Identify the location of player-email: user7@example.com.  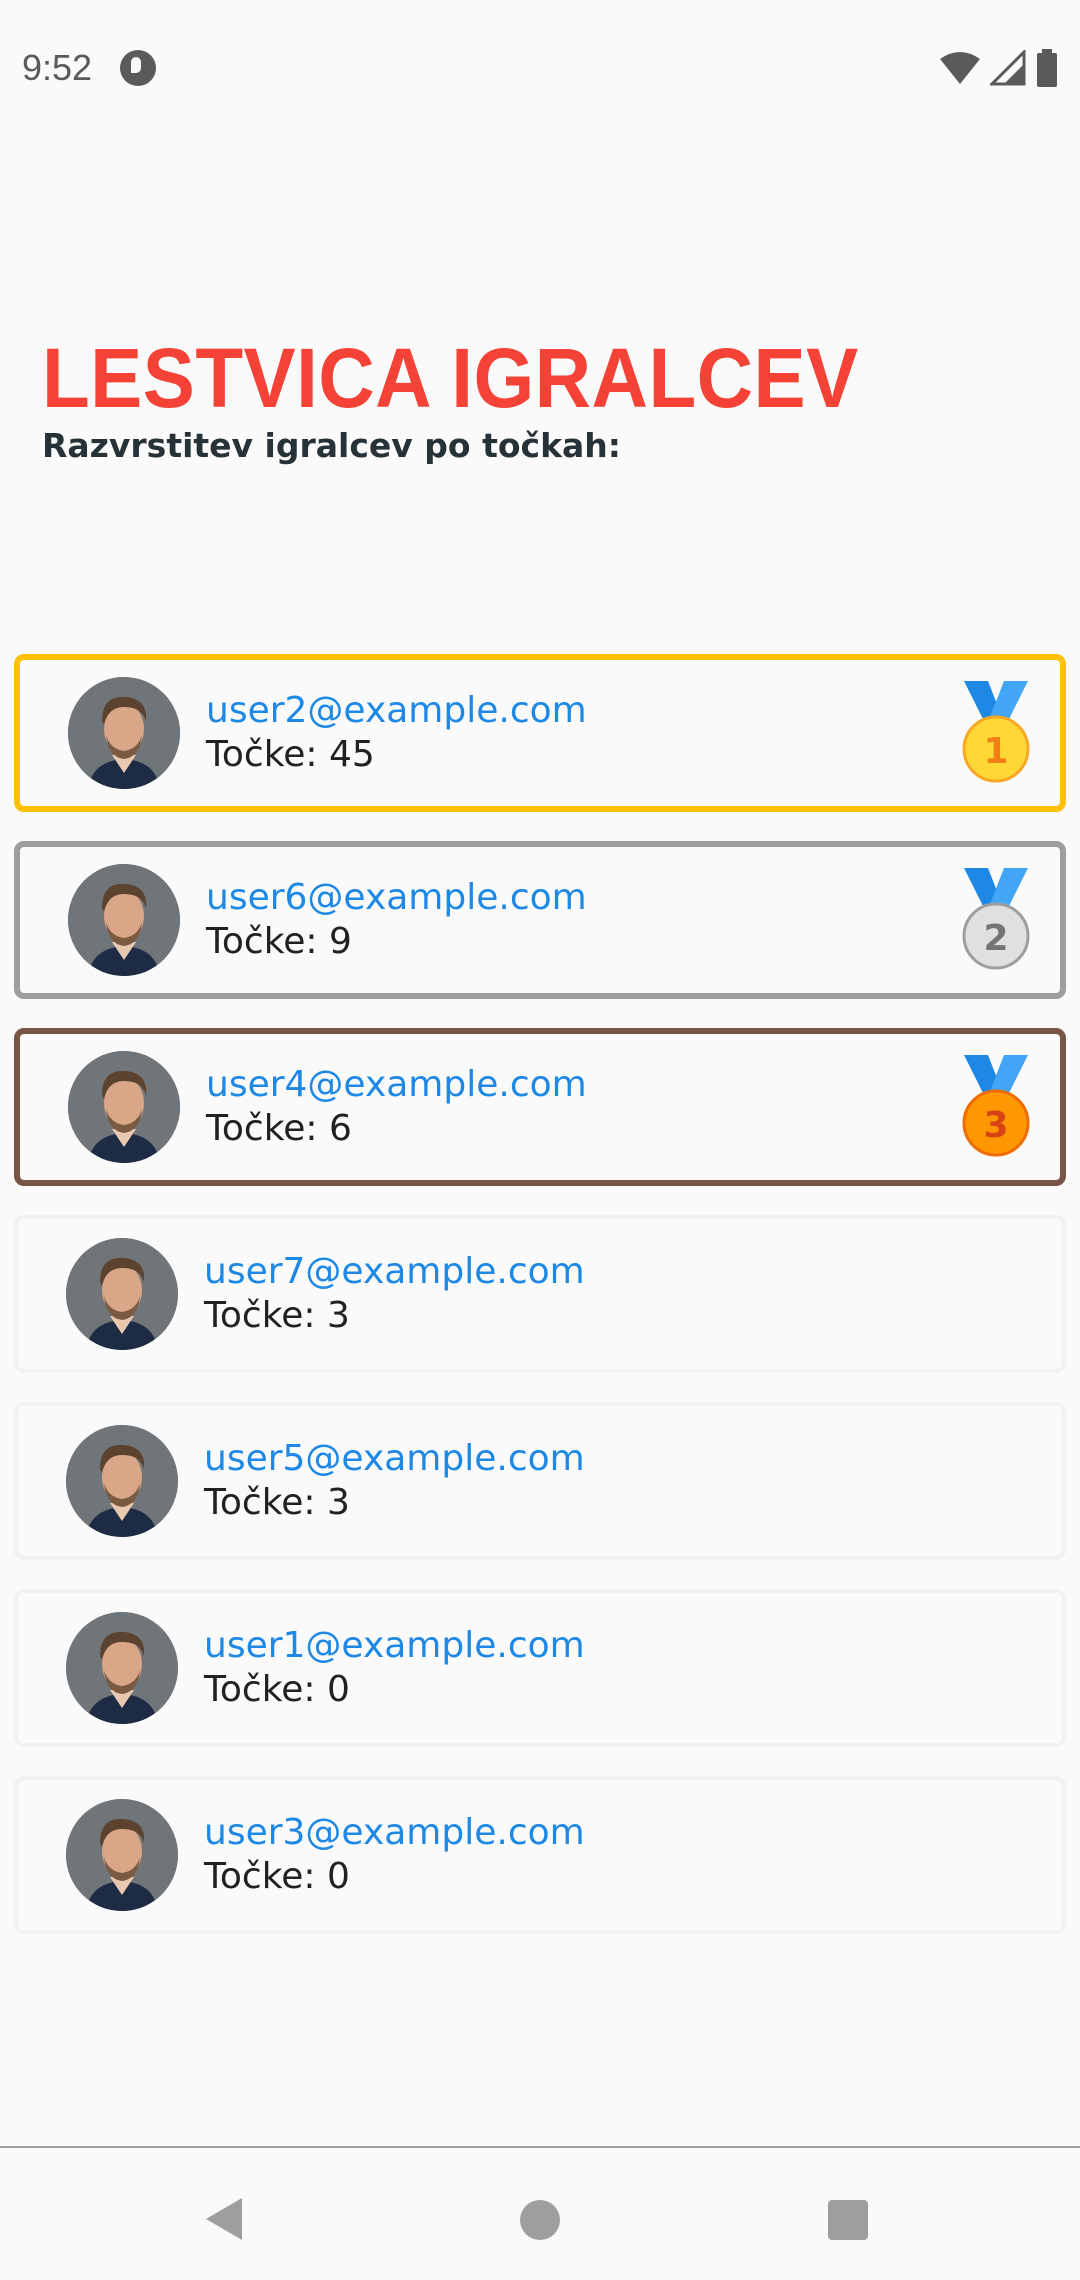
(394, 1271).